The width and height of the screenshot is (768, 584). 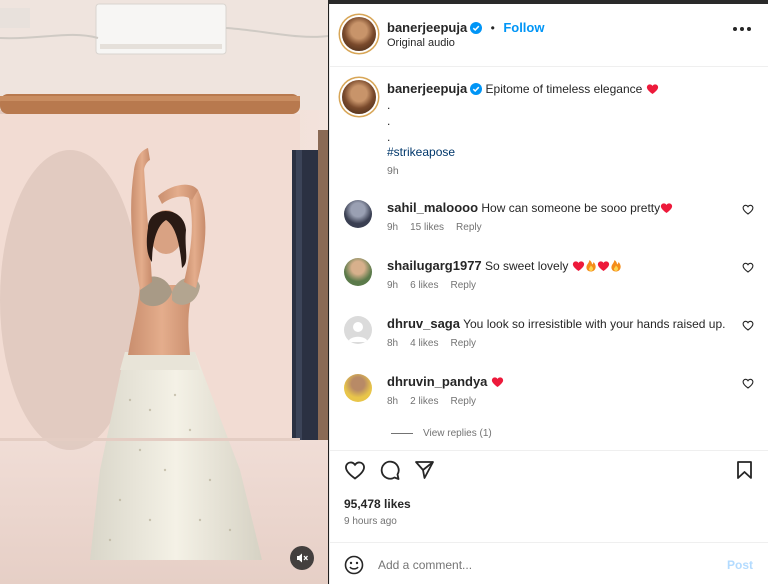 What do you see at coordinates (557, 381) in the screenshot?
I see `comment-body: dhruvin_pandya` at bounding box center [557, 381].